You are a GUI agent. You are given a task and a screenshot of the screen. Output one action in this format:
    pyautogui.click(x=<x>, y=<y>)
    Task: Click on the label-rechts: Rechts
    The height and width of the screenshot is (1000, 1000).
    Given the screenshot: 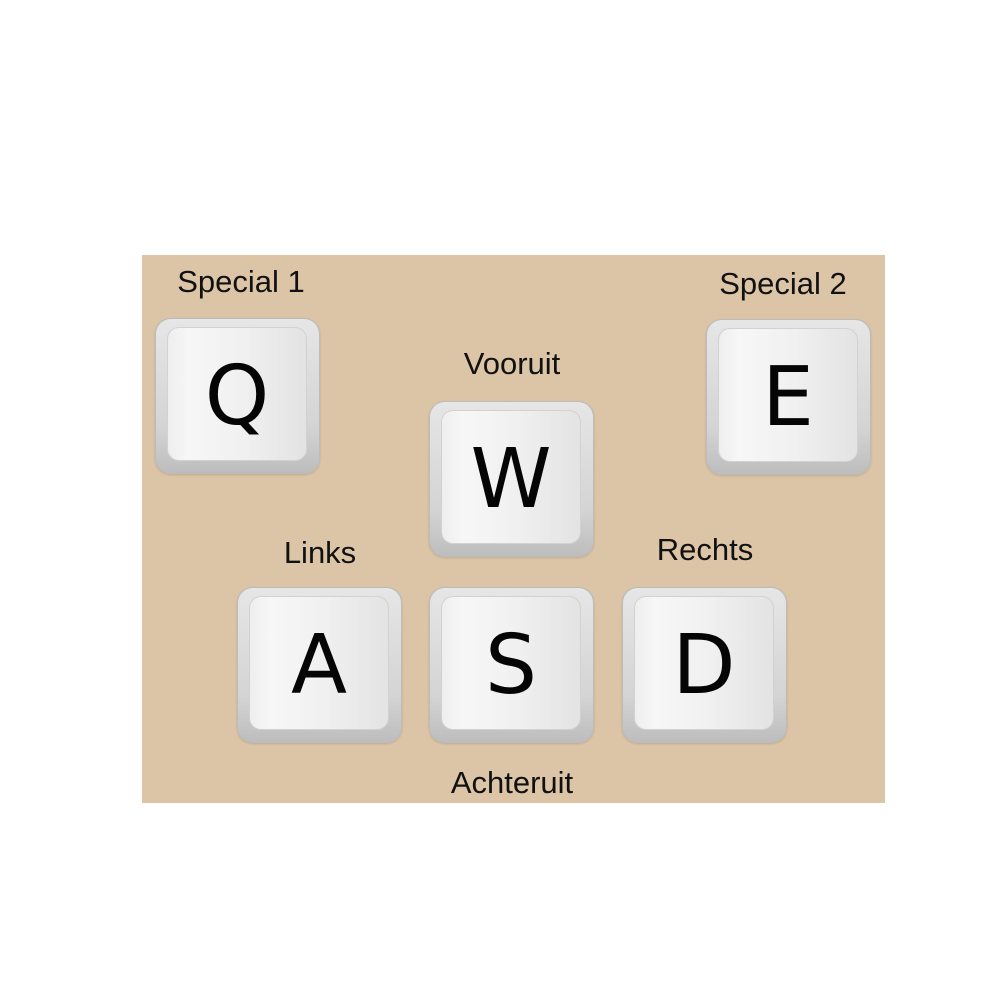 What is the action you would take?
    pyautogui.click(x=705, y=549)
    